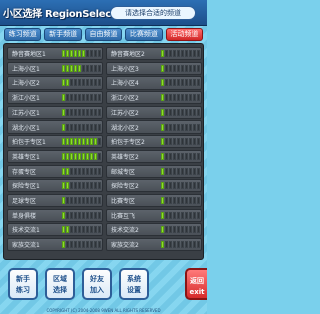 The width and height of the screenshot is (320, 314). Describe the element at coordinates (29, 143) in the screenshot. I see `server-name: 拍包于专区1` at that location.